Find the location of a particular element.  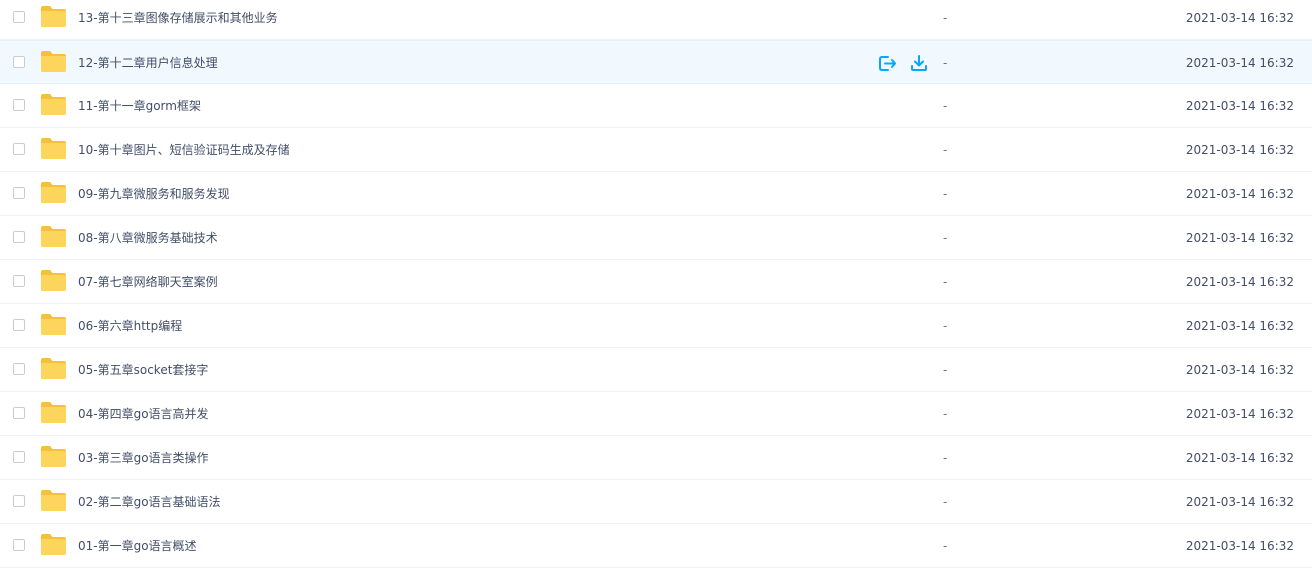

file-name: 03-第三章go语言类操作 is located at coordinates (143, 458).